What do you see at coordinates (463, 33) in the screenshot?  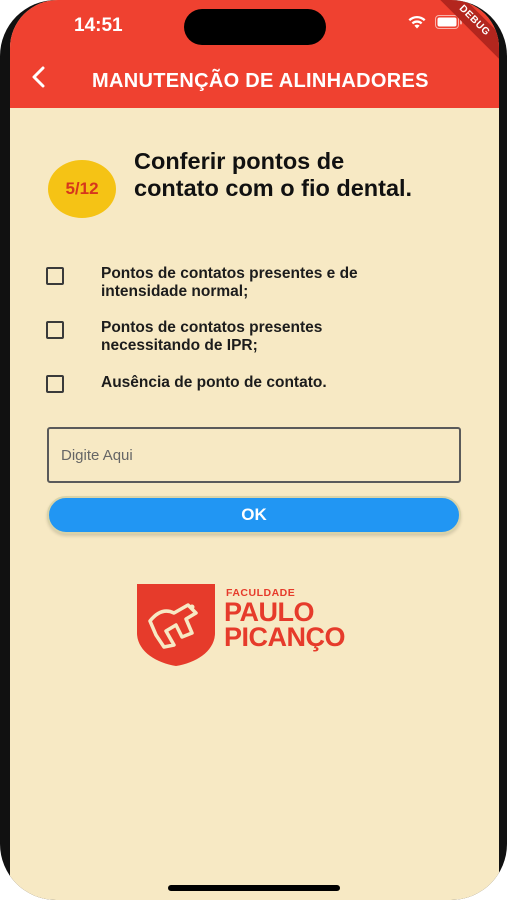 I see `debug-banner: DEBUG` at bounding box center [463, 33].